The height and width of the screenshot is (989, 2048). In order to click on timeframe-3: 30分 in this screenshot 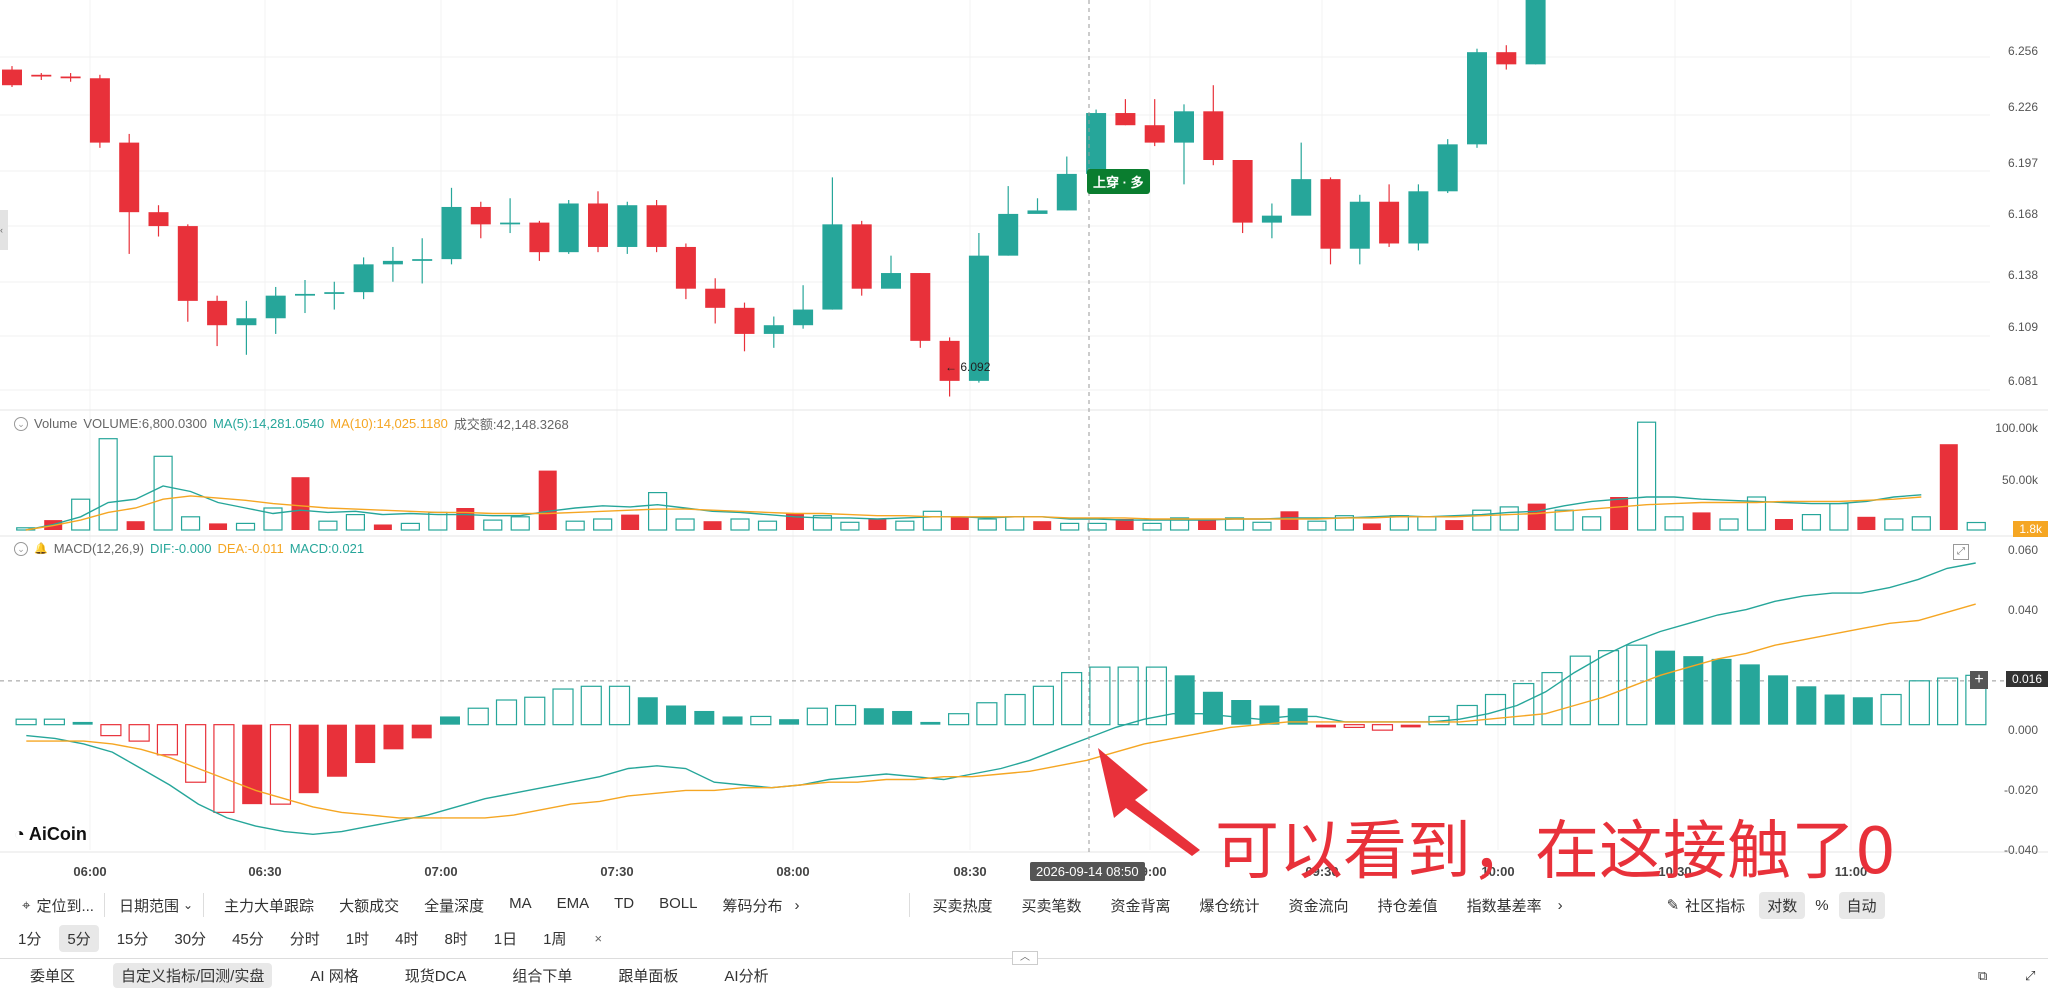, I will do `click(190, 938)`.